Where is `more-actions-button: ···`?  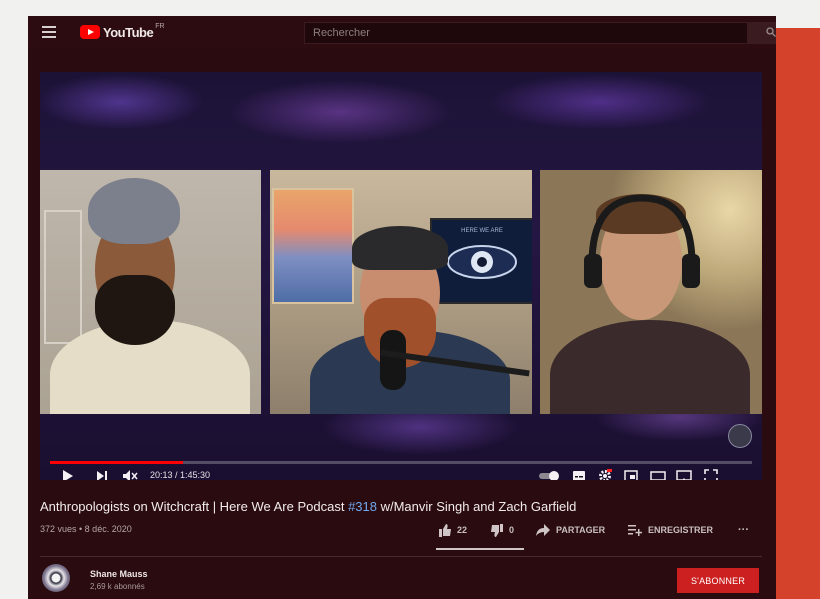 more-actions-button: ··· is located at coordinates (743, 530).